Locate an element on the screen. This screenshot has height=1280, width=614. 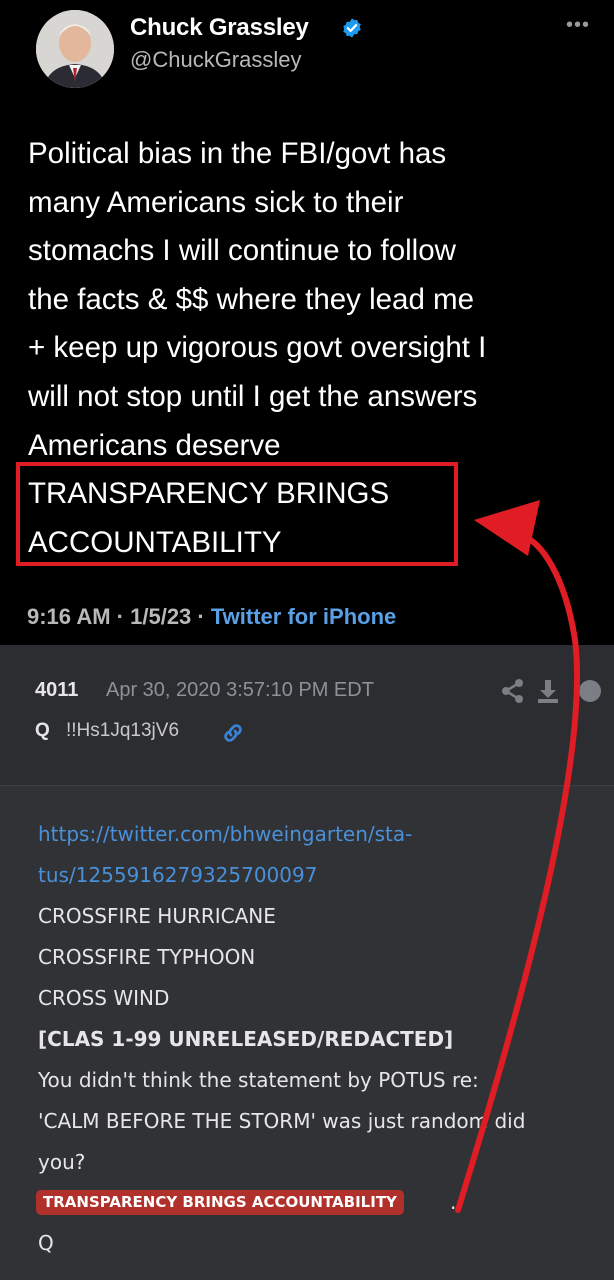
profile-avatar is located at coordinates (75, 49).